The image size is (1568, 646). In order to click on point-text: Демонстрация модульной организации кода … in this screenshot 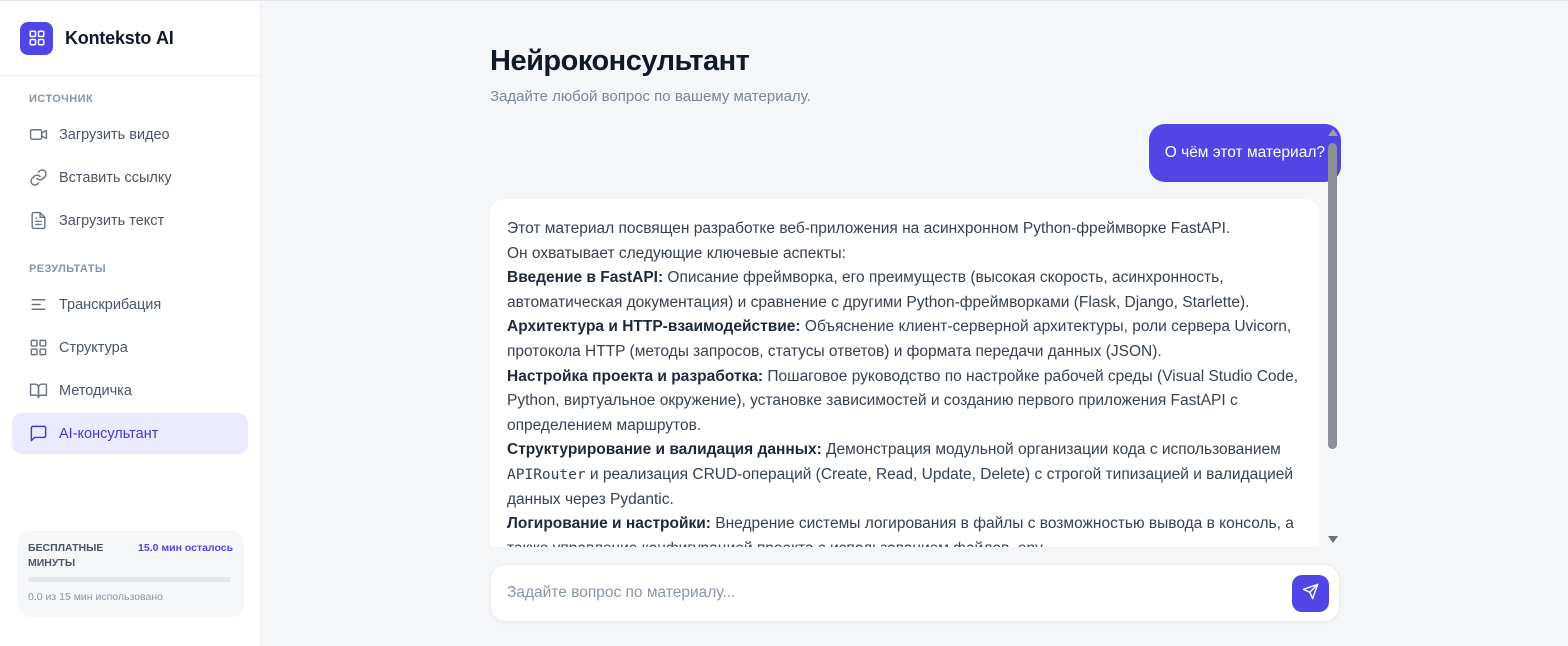, I will do `click(1051, 450)`.